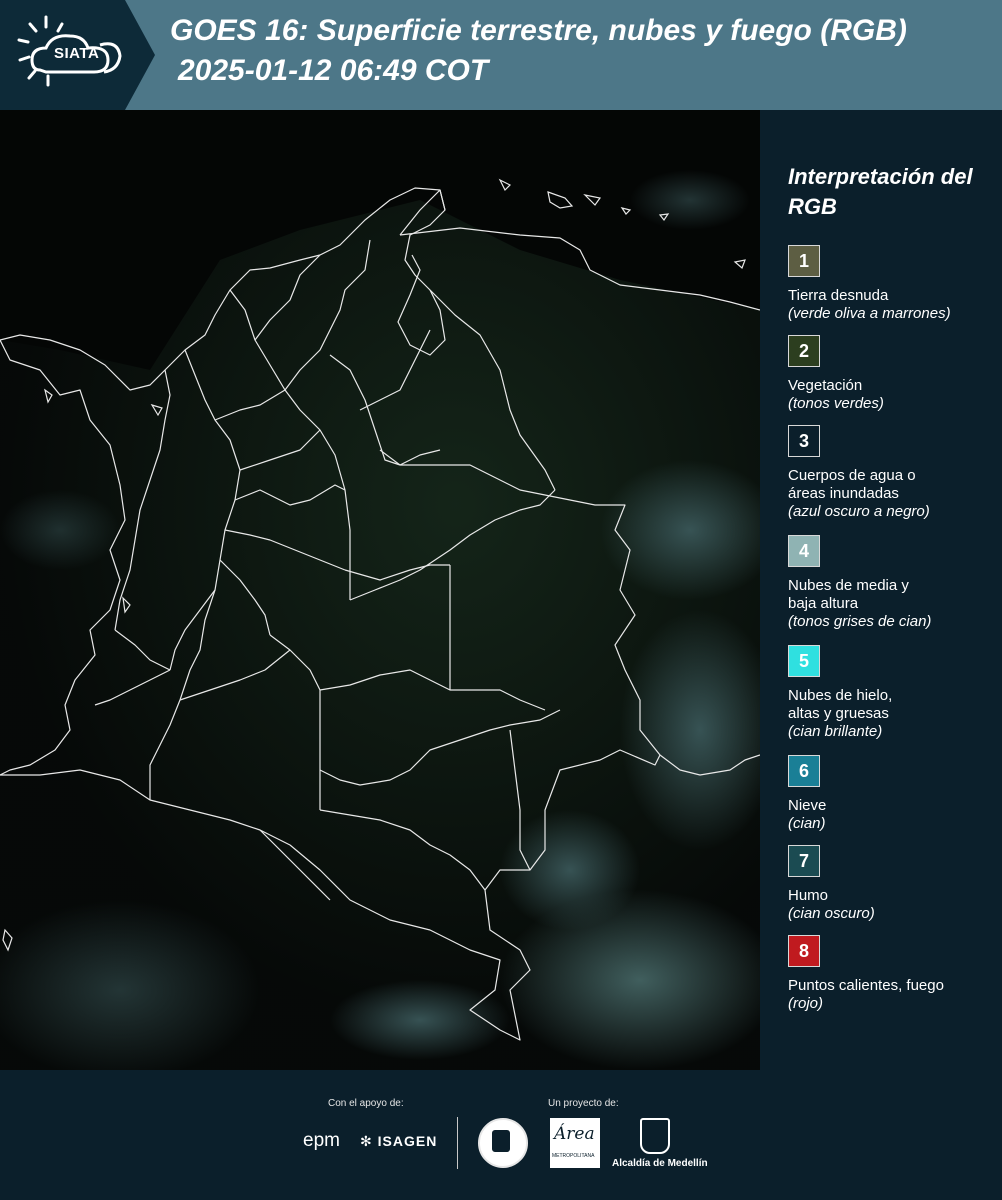 Image resolution: width=1002 pixels, height=1200 pixels. Describe the element at coordinates (321, 1140) in the screenshot. I see `epm-logo: epm` at that location.